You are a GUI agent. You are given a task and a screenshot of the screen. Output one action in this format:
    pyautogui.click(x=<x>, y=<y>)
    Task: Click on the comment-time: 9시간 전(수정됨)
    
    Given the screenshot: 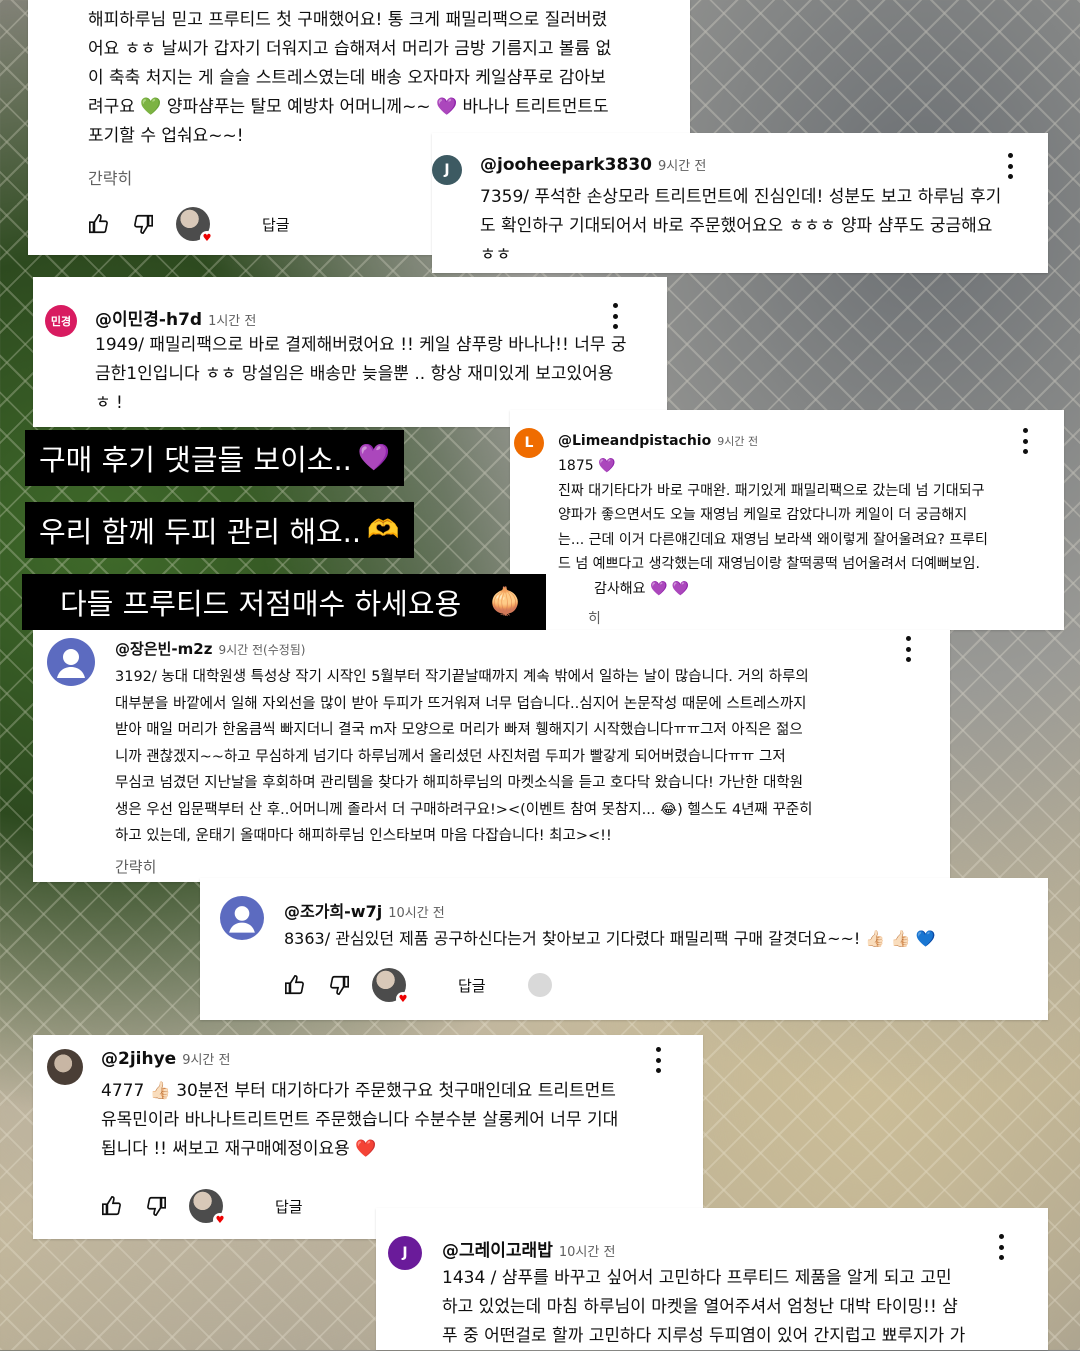 What is the action you would take?
    pyautogui.click(x=262, y=650)
    